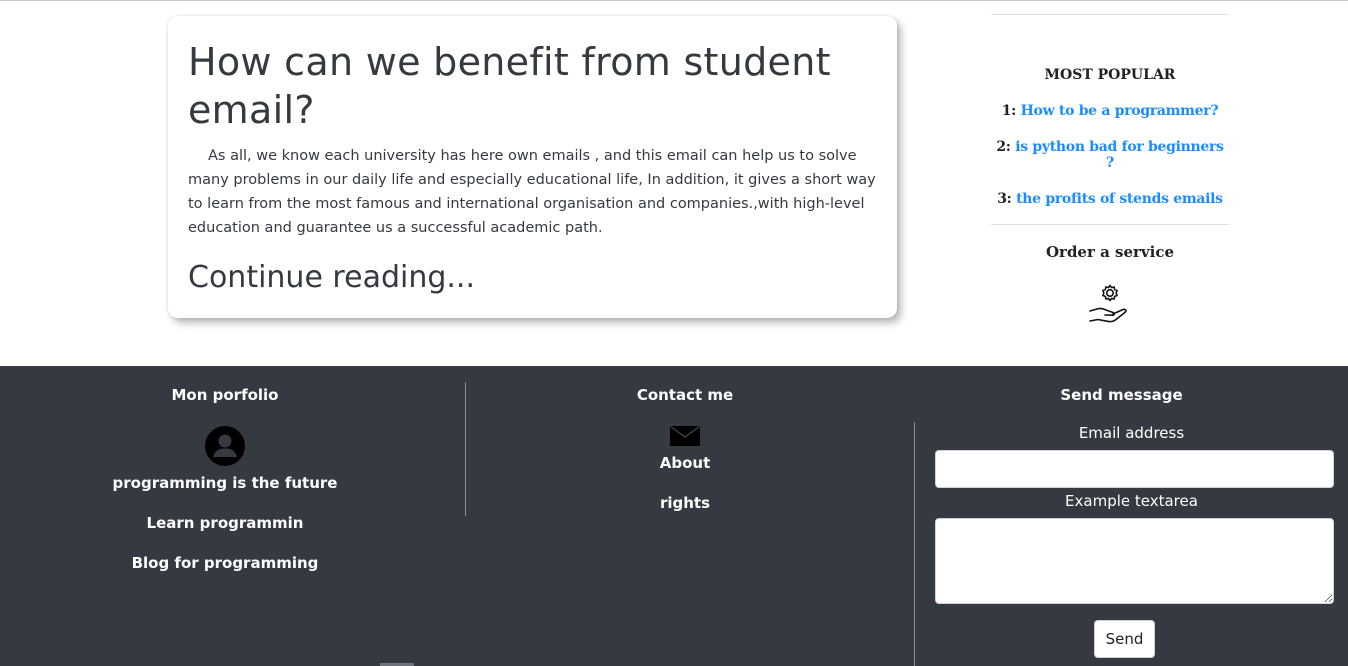  I want to click on popular-item-3: 3: the profits of stends emails, so click(1110, 199).